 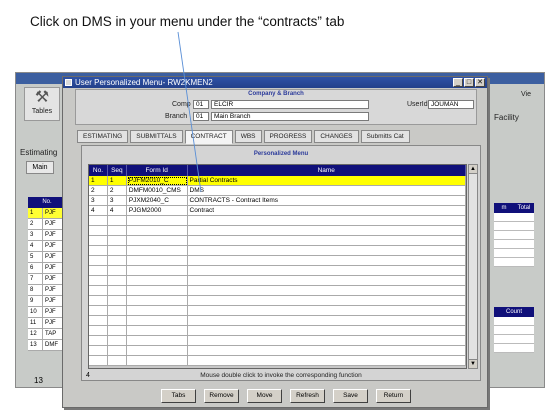 What do you see at coordinates (290, 116) in the screenshot?
I see `branch-name-field: Main Branch` at bounding box center [290, 116].